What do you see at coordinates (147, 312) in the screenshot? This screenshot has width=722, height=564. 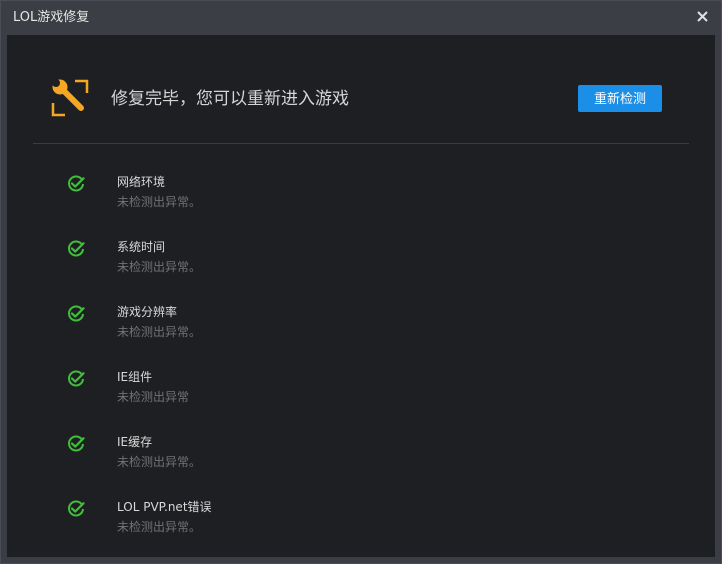 I see `check-item-name: 游戏分辨率` at bounding box center [147, 312].